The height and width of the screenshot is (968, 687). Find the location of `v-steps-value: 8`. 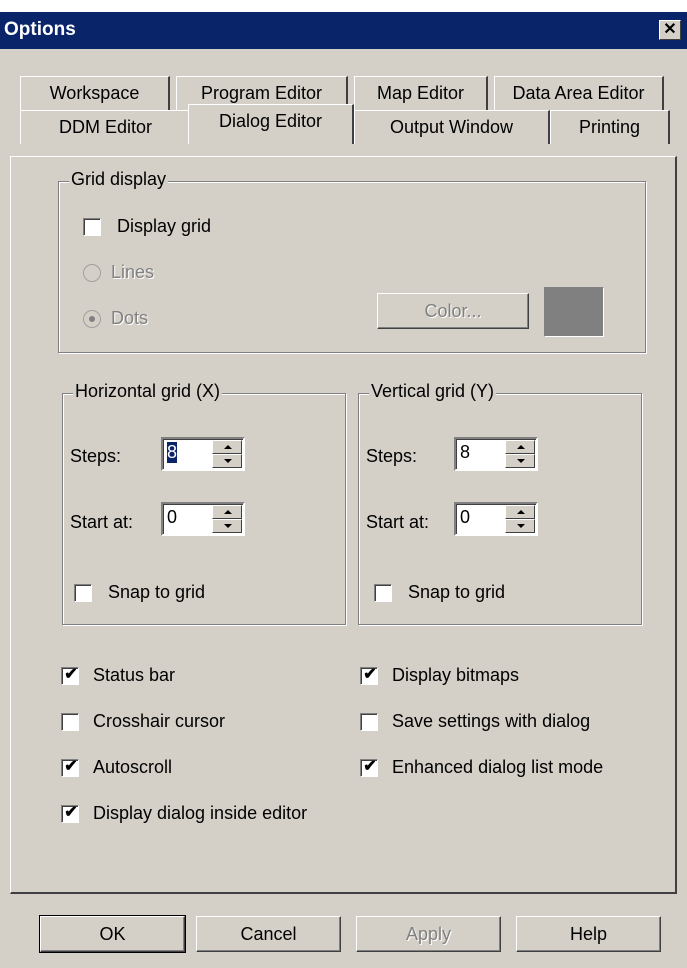

v-steps-value: 8 is located at coordinates (465, 452).